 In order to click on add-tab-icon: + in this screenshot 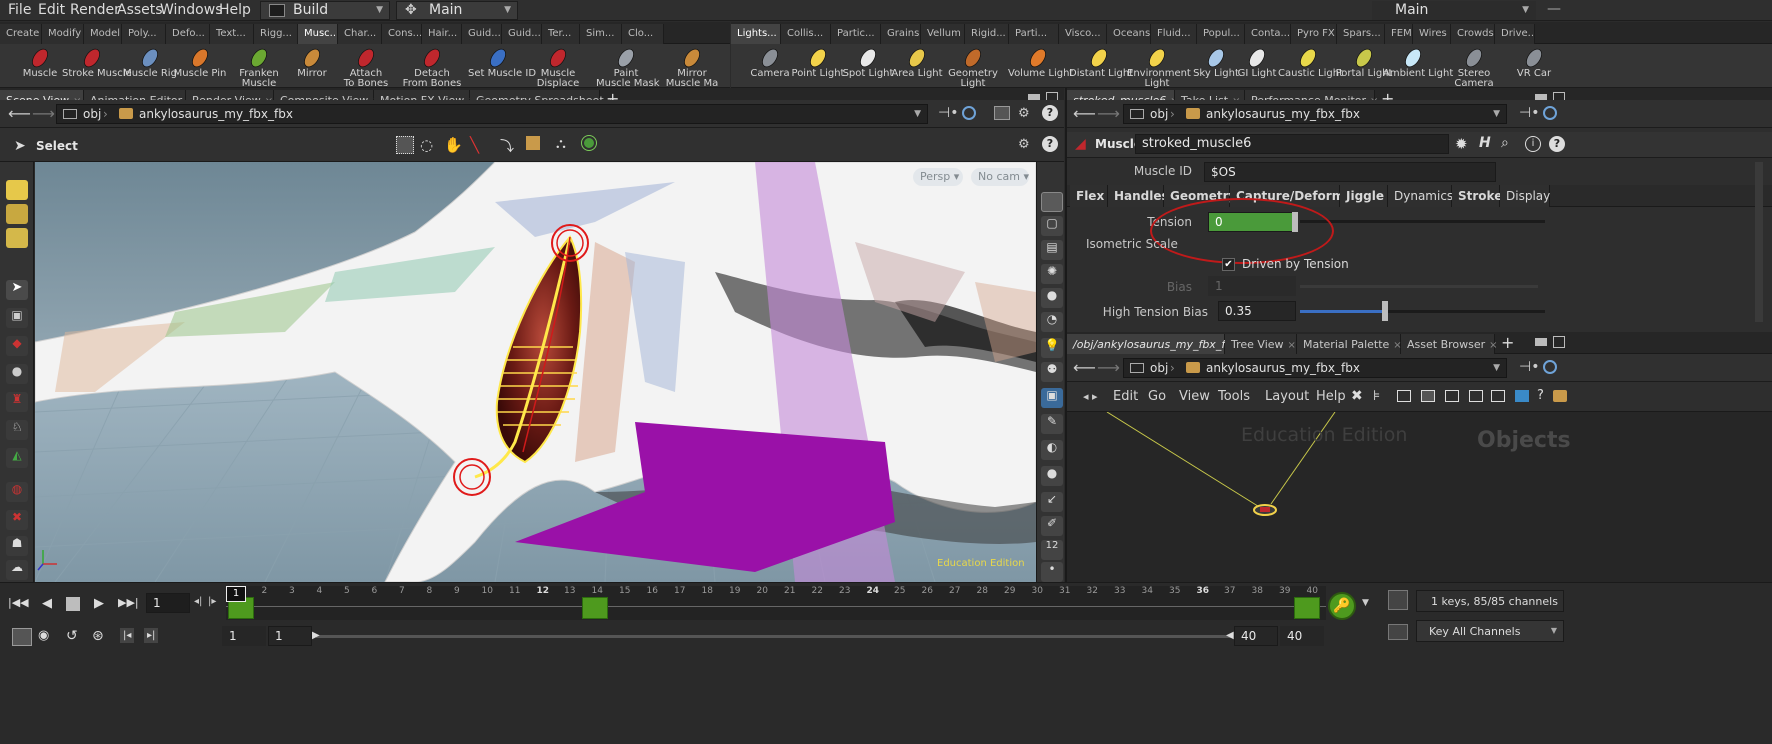, I will do `click(1507, 342)`.